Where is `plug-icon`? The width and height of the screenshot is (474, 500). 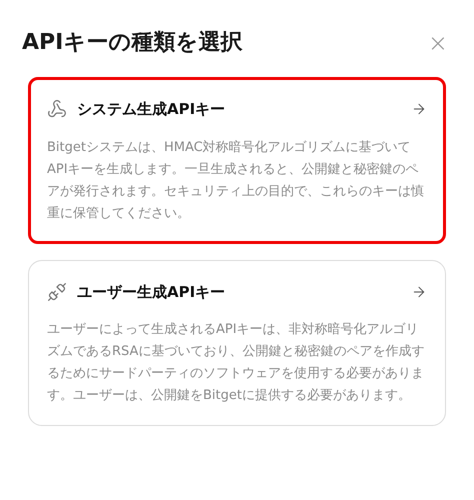
plug-icon is located at coordinates (57, 292).